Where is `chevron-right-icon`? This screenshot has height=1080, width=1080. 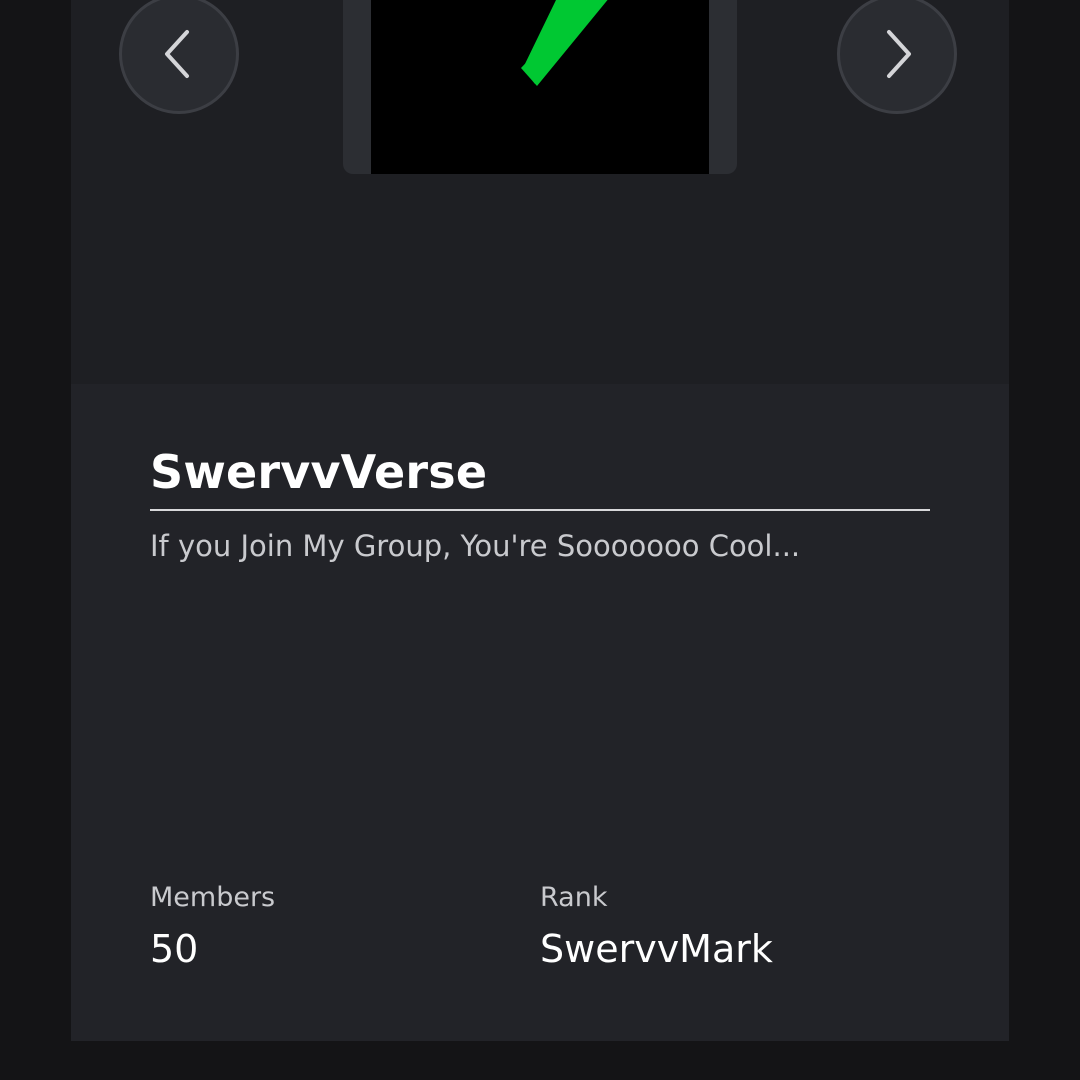 chevron-right-icon is located at coordinates (899, 54).